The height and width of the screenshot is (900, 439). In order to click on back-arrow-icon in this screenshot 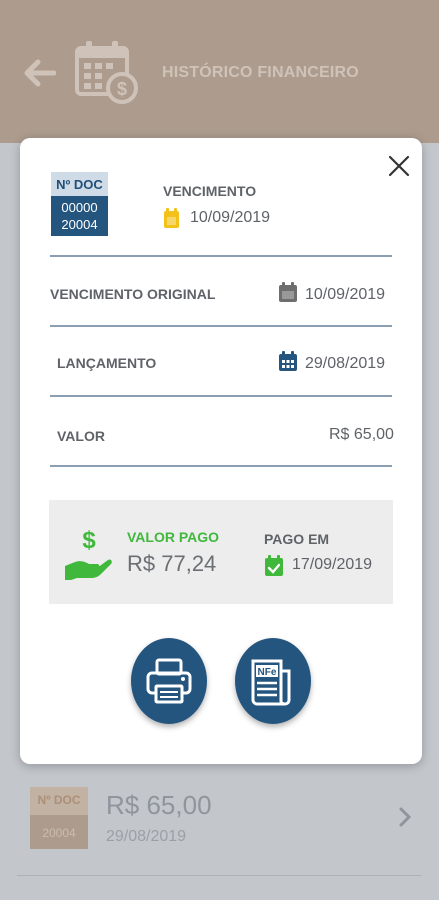, I will do `click(39, 73)`.